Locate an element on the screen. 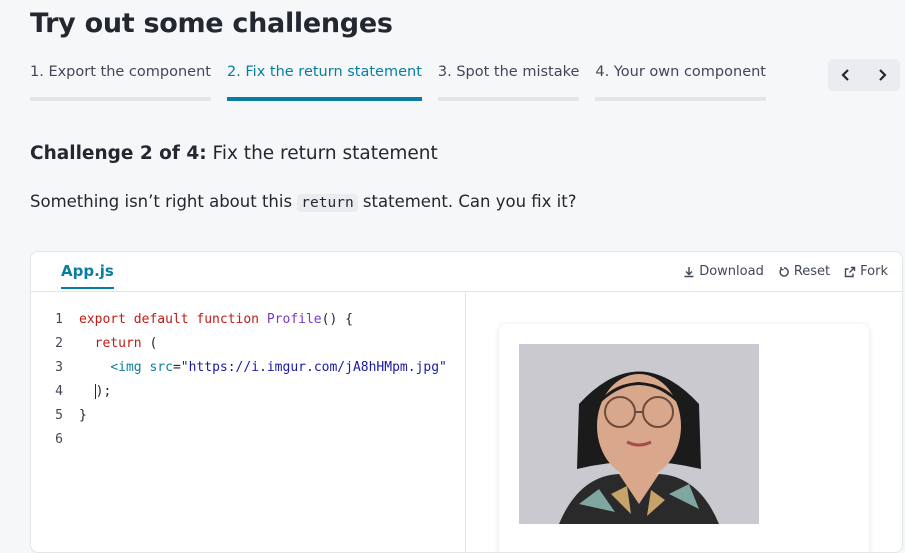 The width and height of the screenshot is (905, 553). code-line: 5} is located at coordinates (59, 416).